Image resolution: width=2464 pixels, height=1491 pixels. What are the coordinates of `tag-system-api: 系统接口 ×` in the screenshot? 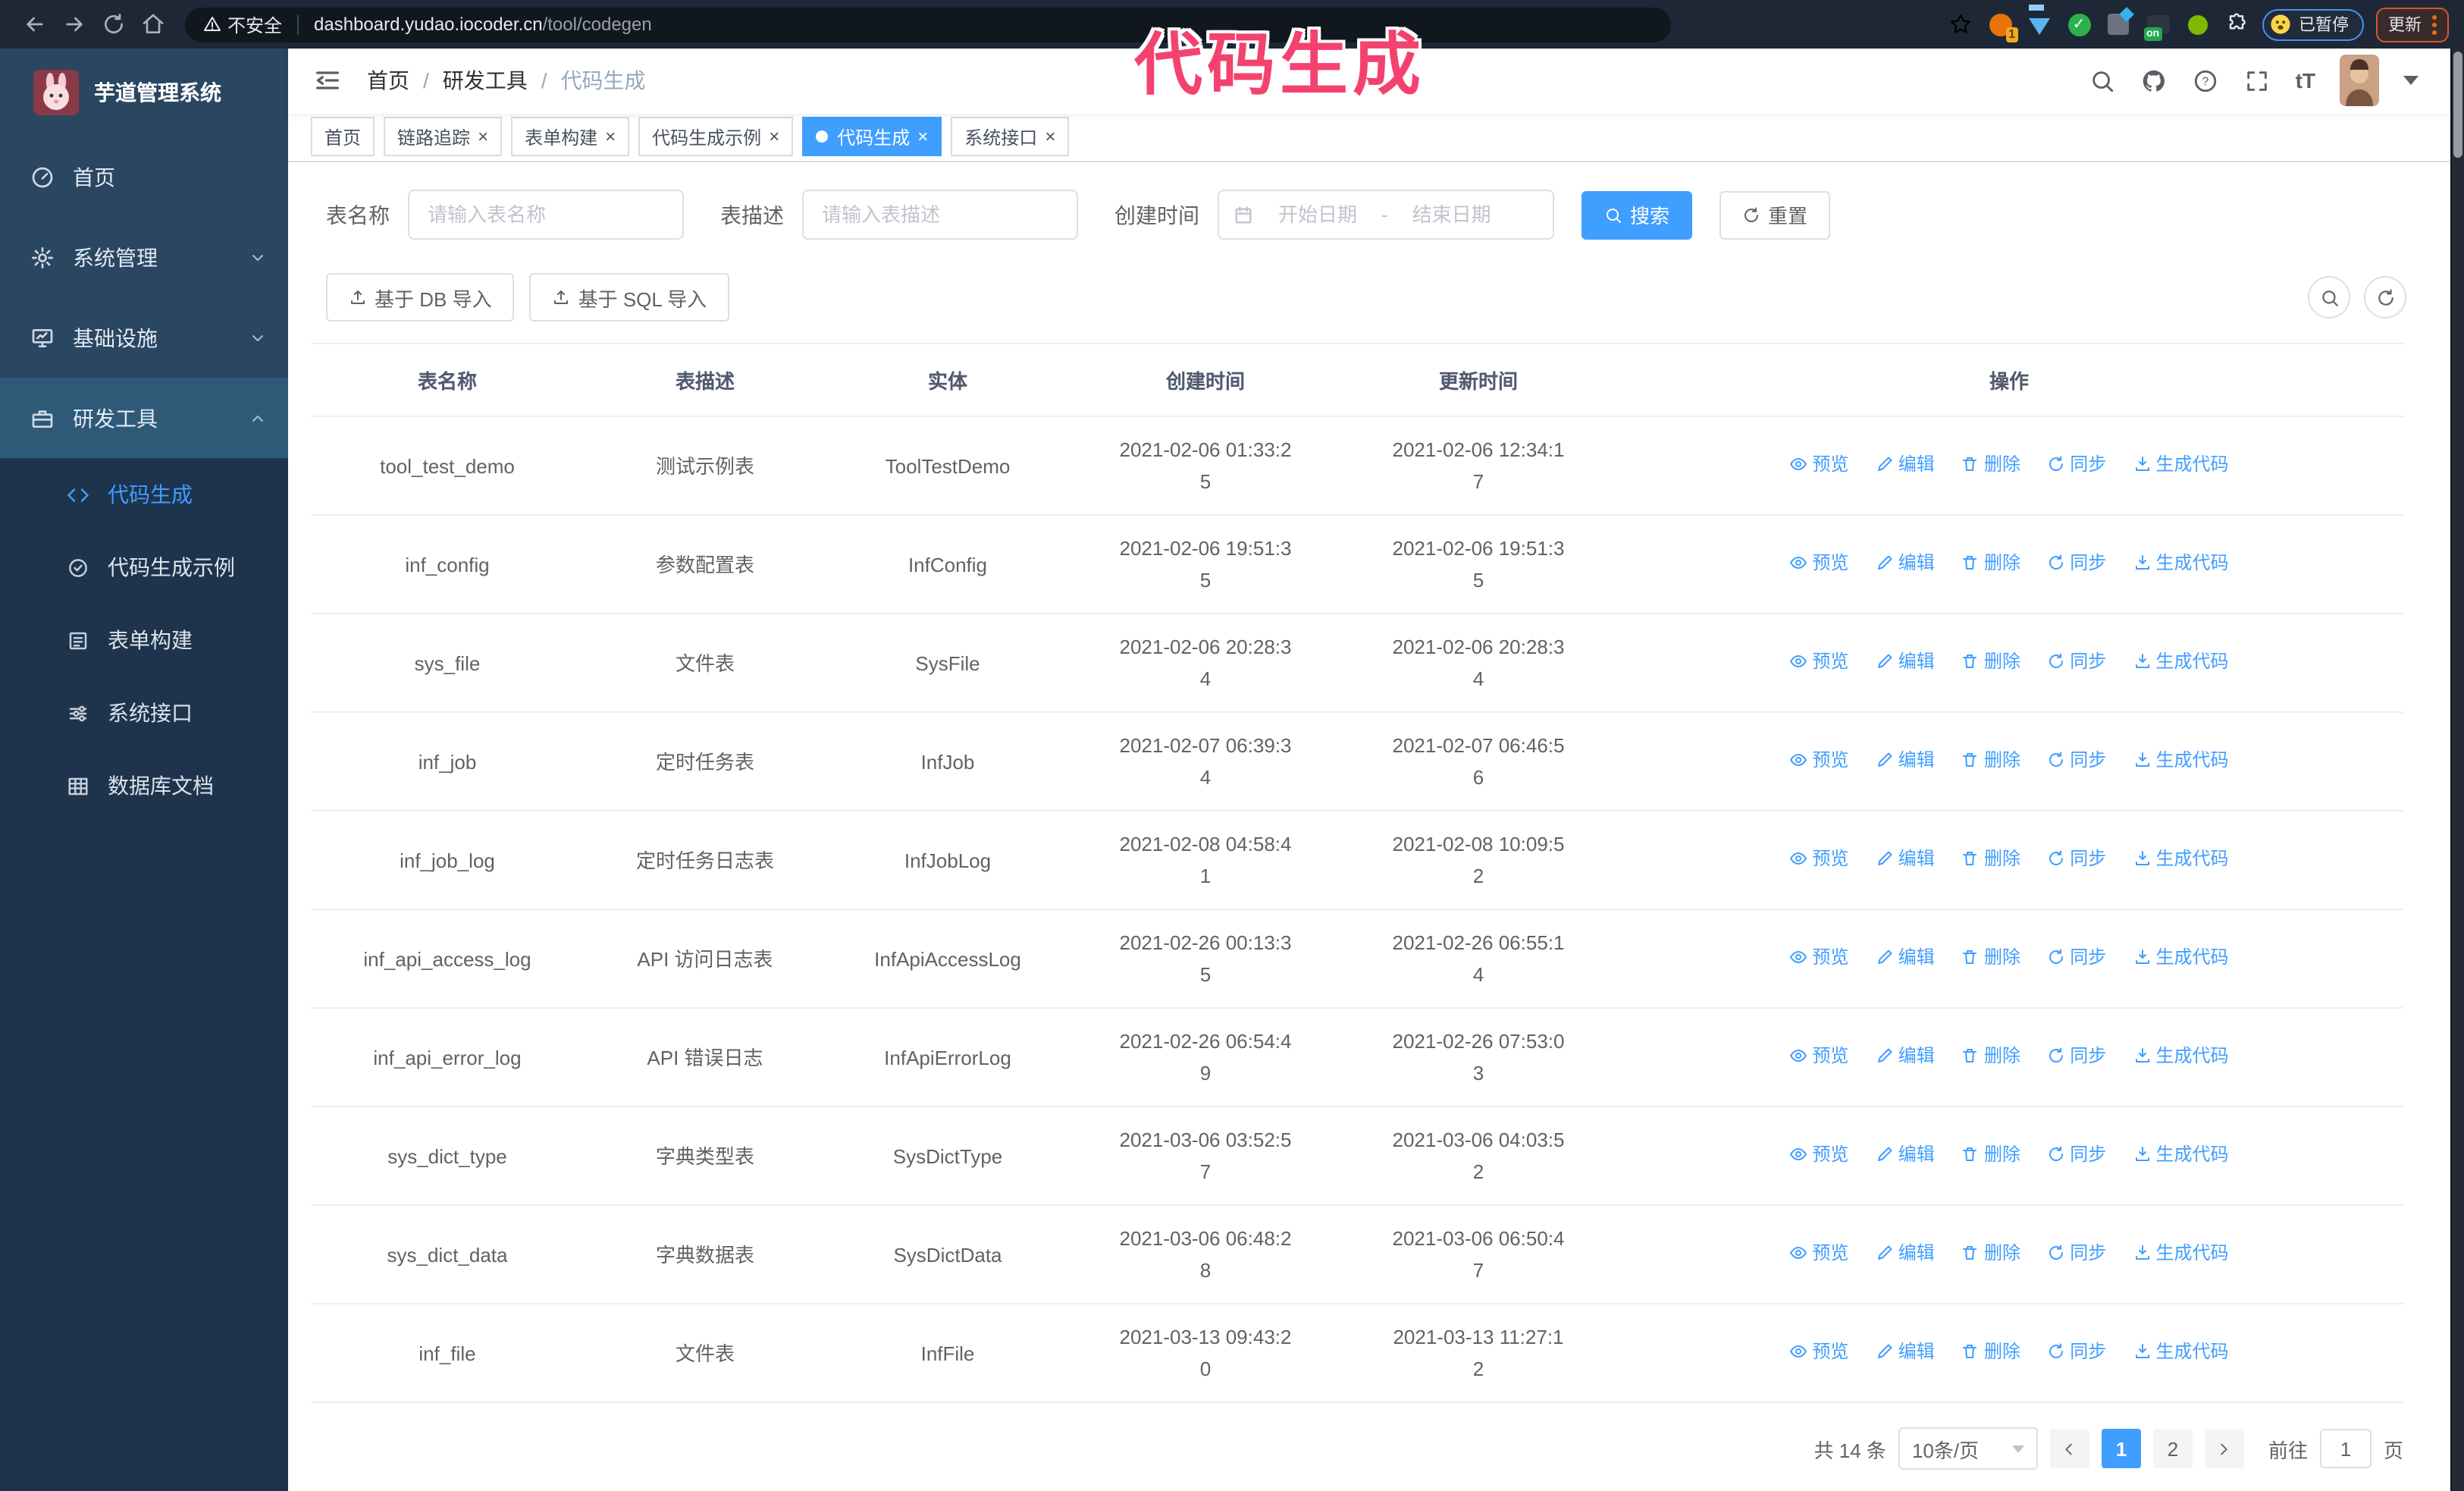 It's located at (1011, 137).